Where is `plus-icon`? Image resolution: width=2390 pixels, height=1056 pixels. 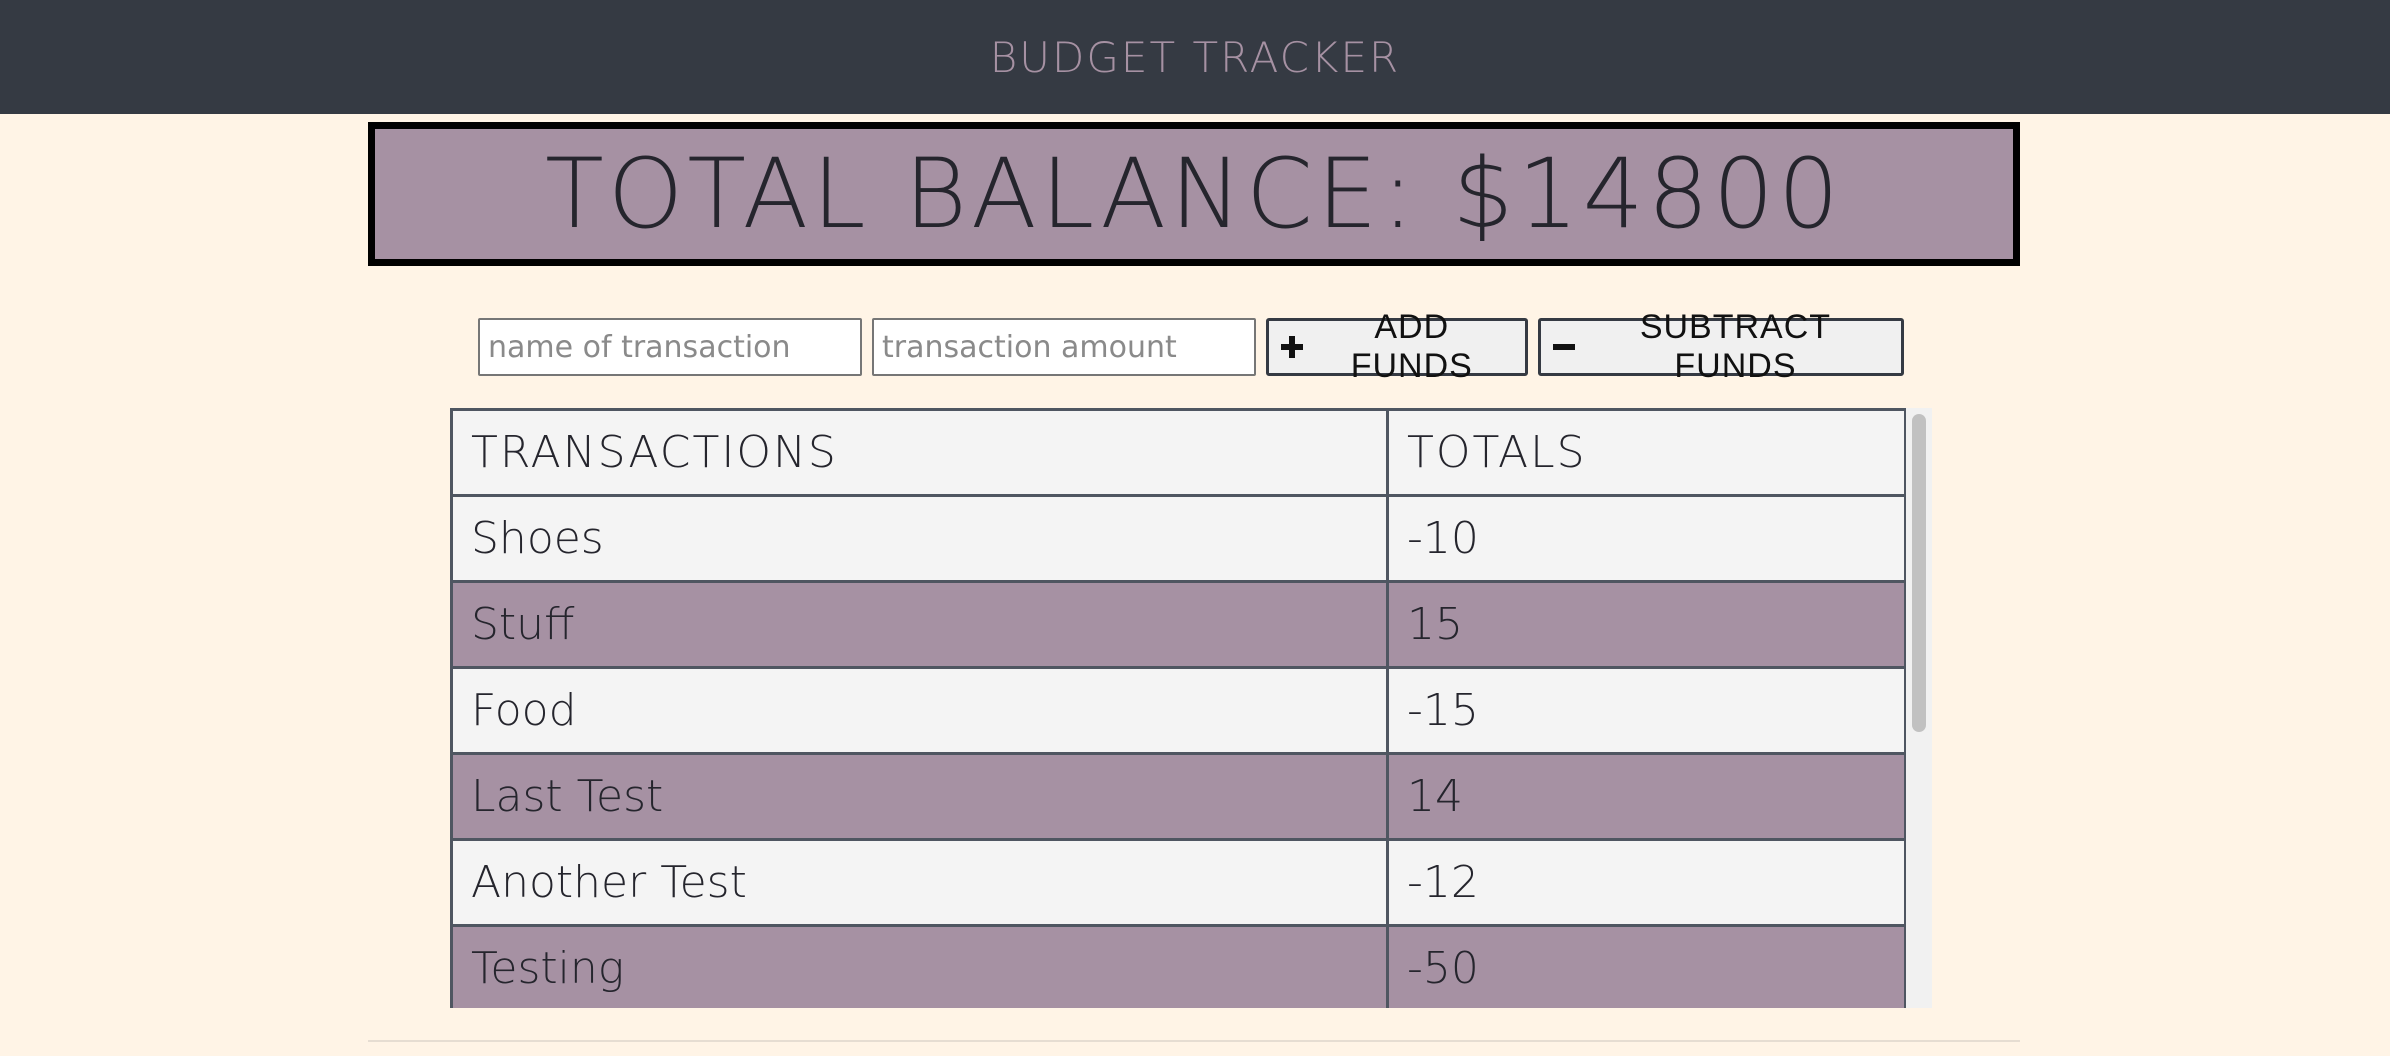
plus-icon is located at coordinates (1292, 347).